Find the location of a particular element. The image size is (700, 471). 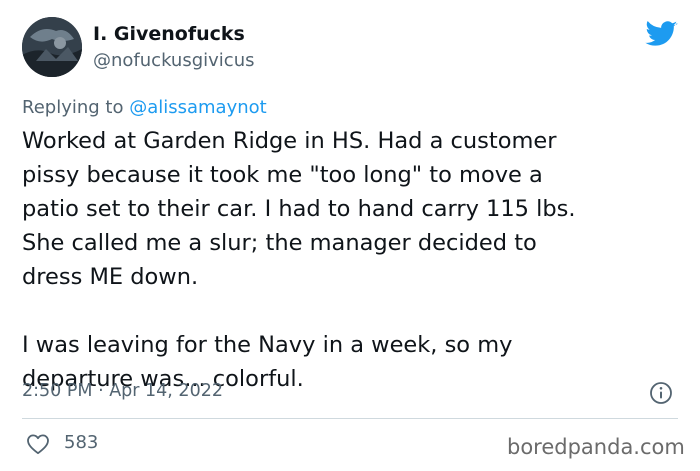

author-handle: @nofuckusgivicus is located at coordinates (173, 60).